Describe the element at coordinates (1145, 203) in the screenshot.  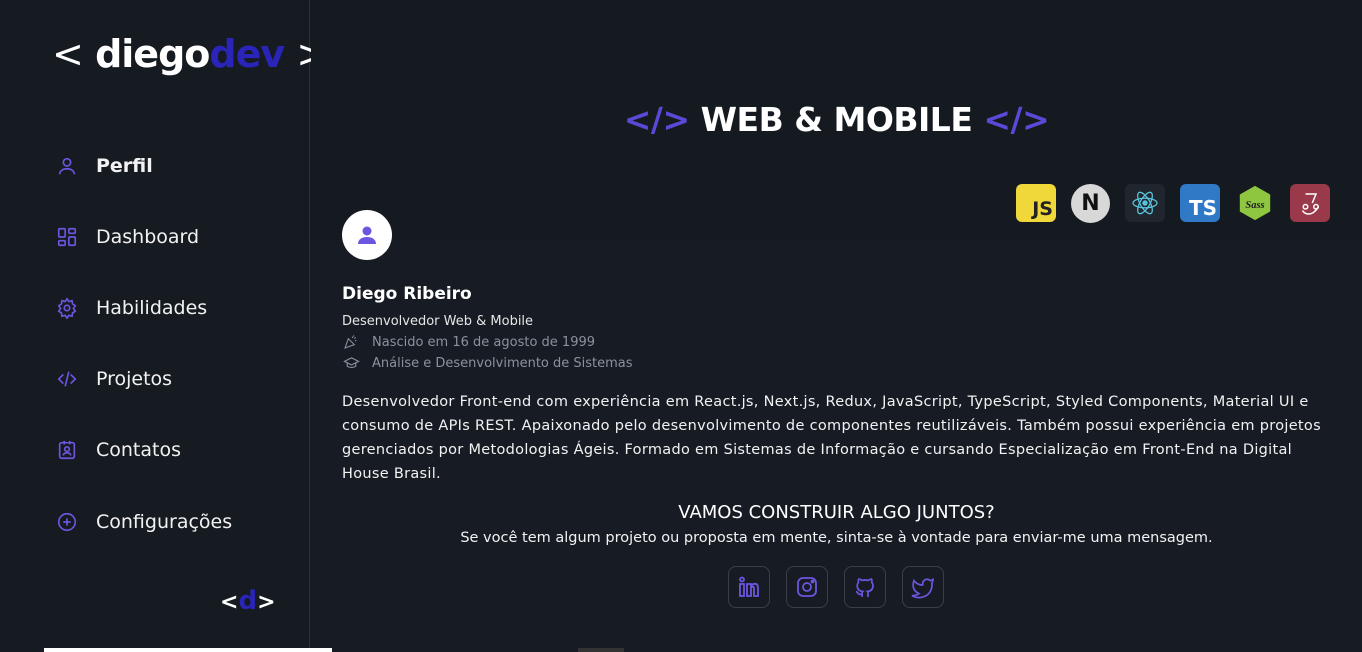
I see `react-icon` at that location.